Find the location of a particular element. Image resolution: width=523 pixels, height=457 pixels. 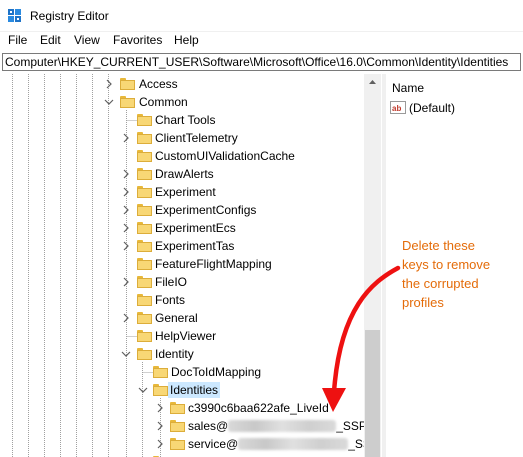

string-value-icon: ab is located at coordinates (398, 107).